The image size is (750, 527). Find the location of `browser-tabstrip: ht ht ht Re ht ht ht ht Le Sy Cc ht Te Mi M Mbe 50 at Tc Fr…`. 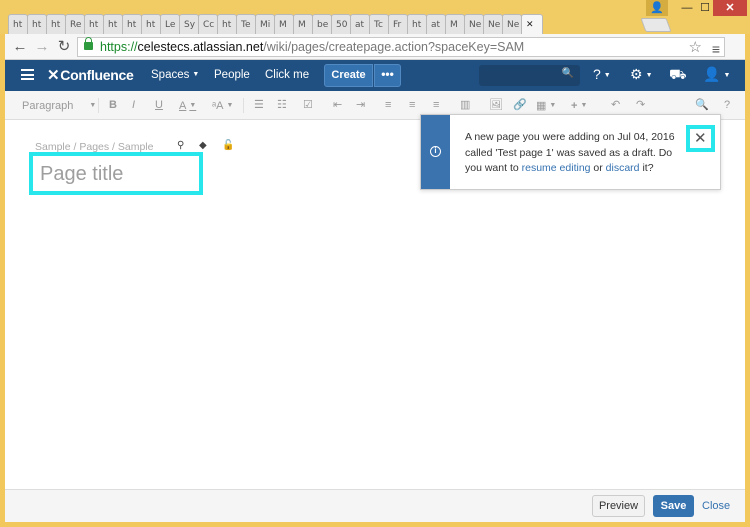

browser-tabstrip: ht ht ht Re ht ht ht ht Le Sy Cc ht Te Mi M Mbe 50 at Tc Fr… is located at coordinates (375, 17).